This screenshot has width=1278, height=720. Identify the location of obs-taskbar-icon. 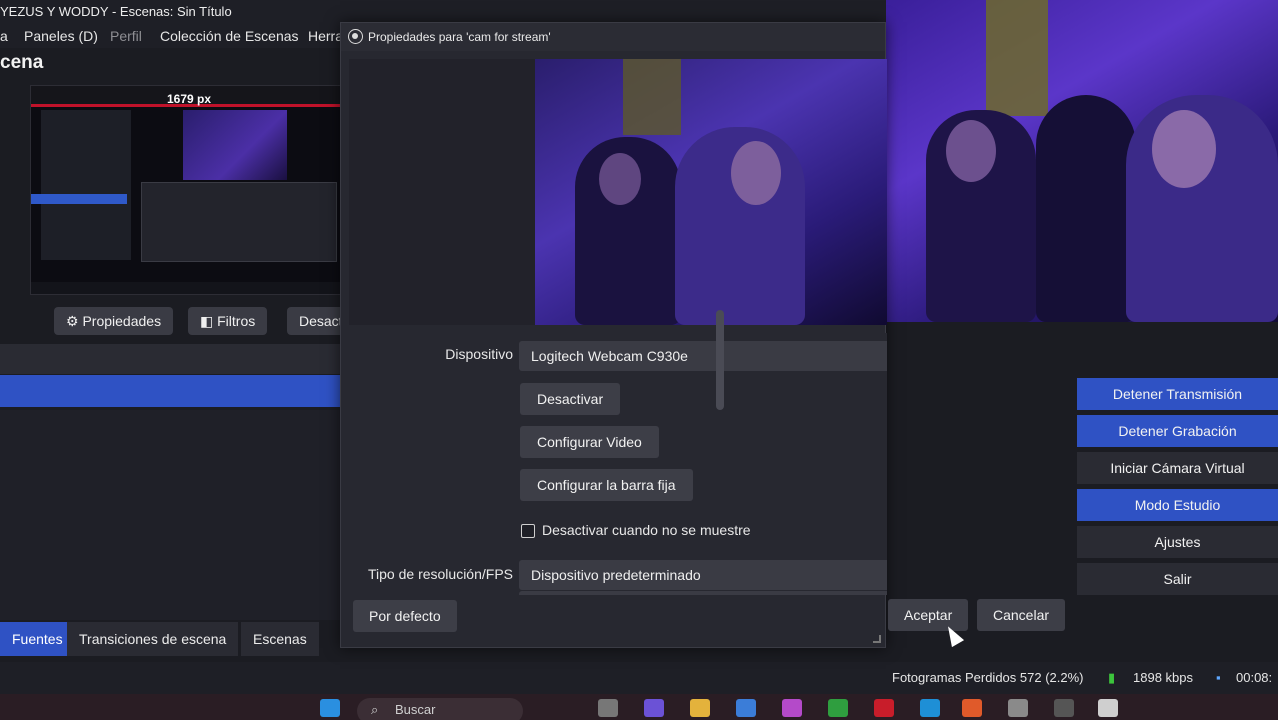
(1108, 708).